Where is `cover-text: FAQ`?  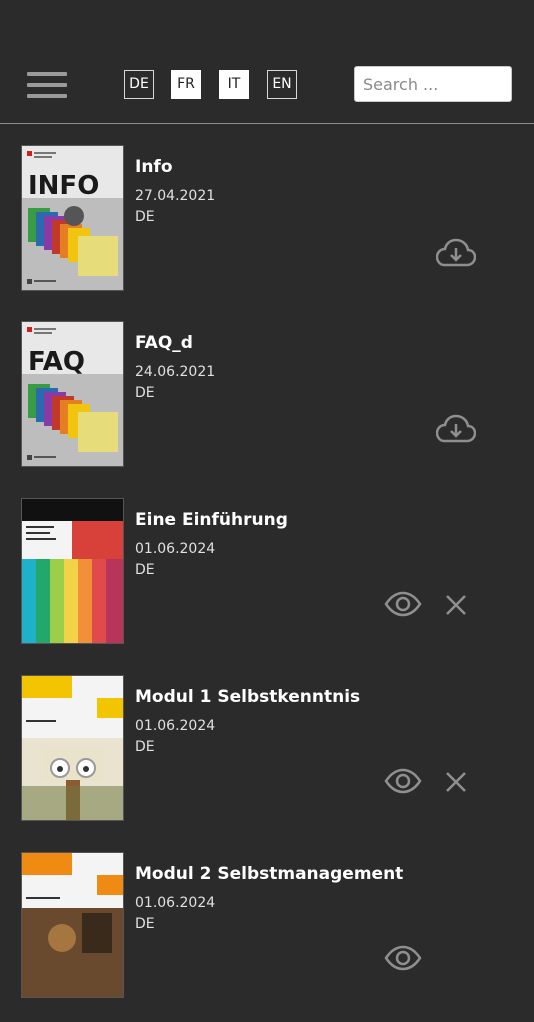
cover-text: FAQ is located at coordinates (56, 362).